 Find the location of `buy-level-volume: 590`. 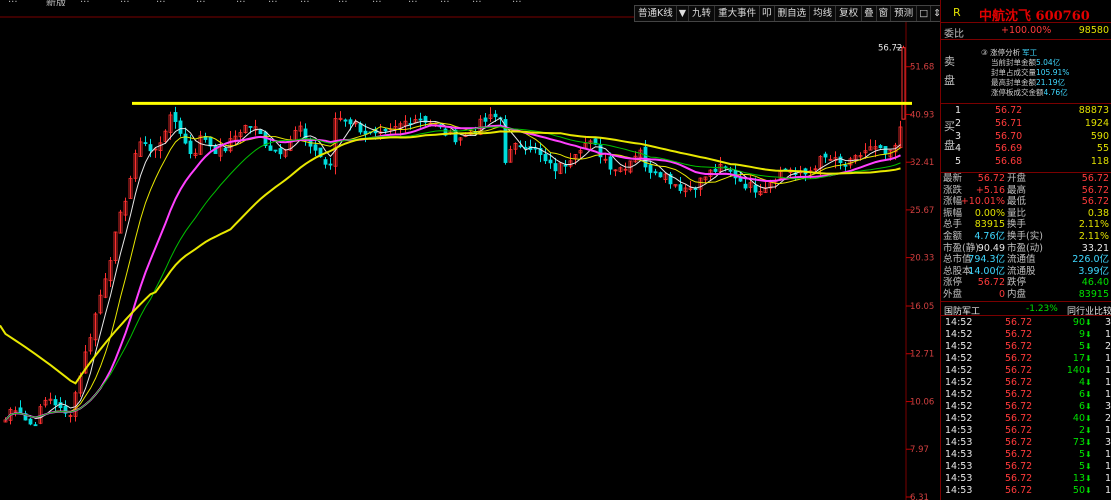

buy-level-volume: 590 is located at coordinates (1099, 136).